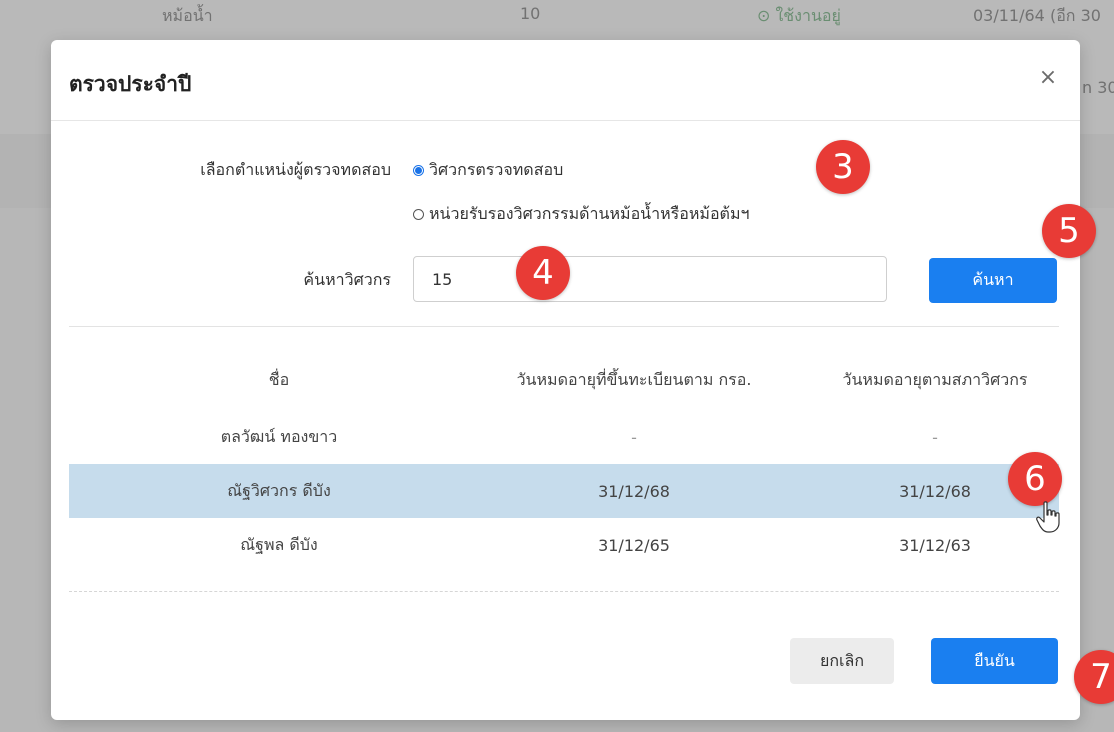 The width and height of the screenshot is (1114, 732). I want to click on column-header-dep-expiry: วันหมดอายุที่ขึ้นทะเบียนตาม กรอ., so click(634, 379).